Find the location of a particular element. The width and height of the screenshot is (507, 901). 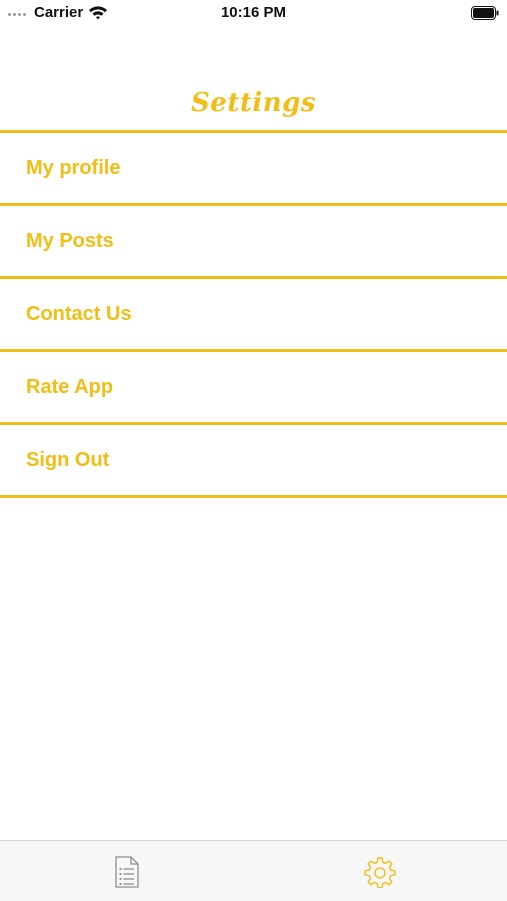

tab-settings is located at coordinates (380, 872).